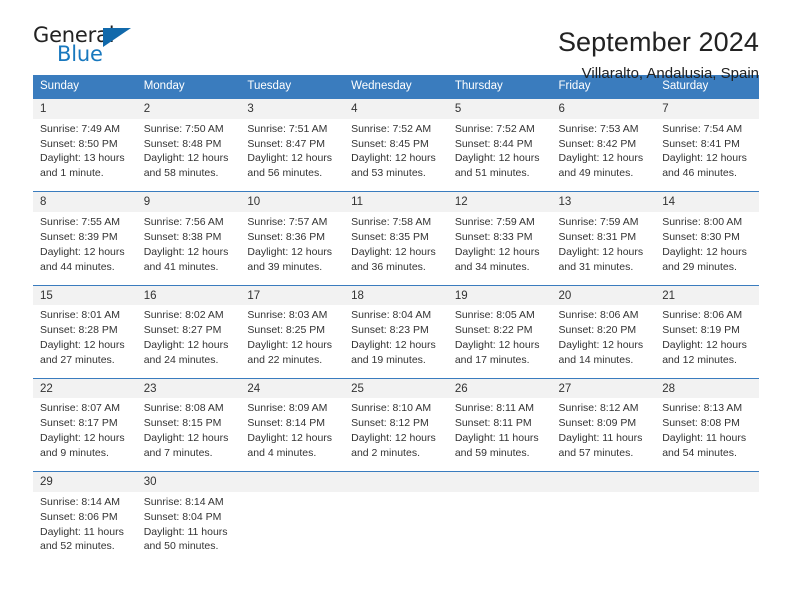 This screenshot has width=792, height=612. I want to click on week-daynum-row: 1234567, so click(396, 108).